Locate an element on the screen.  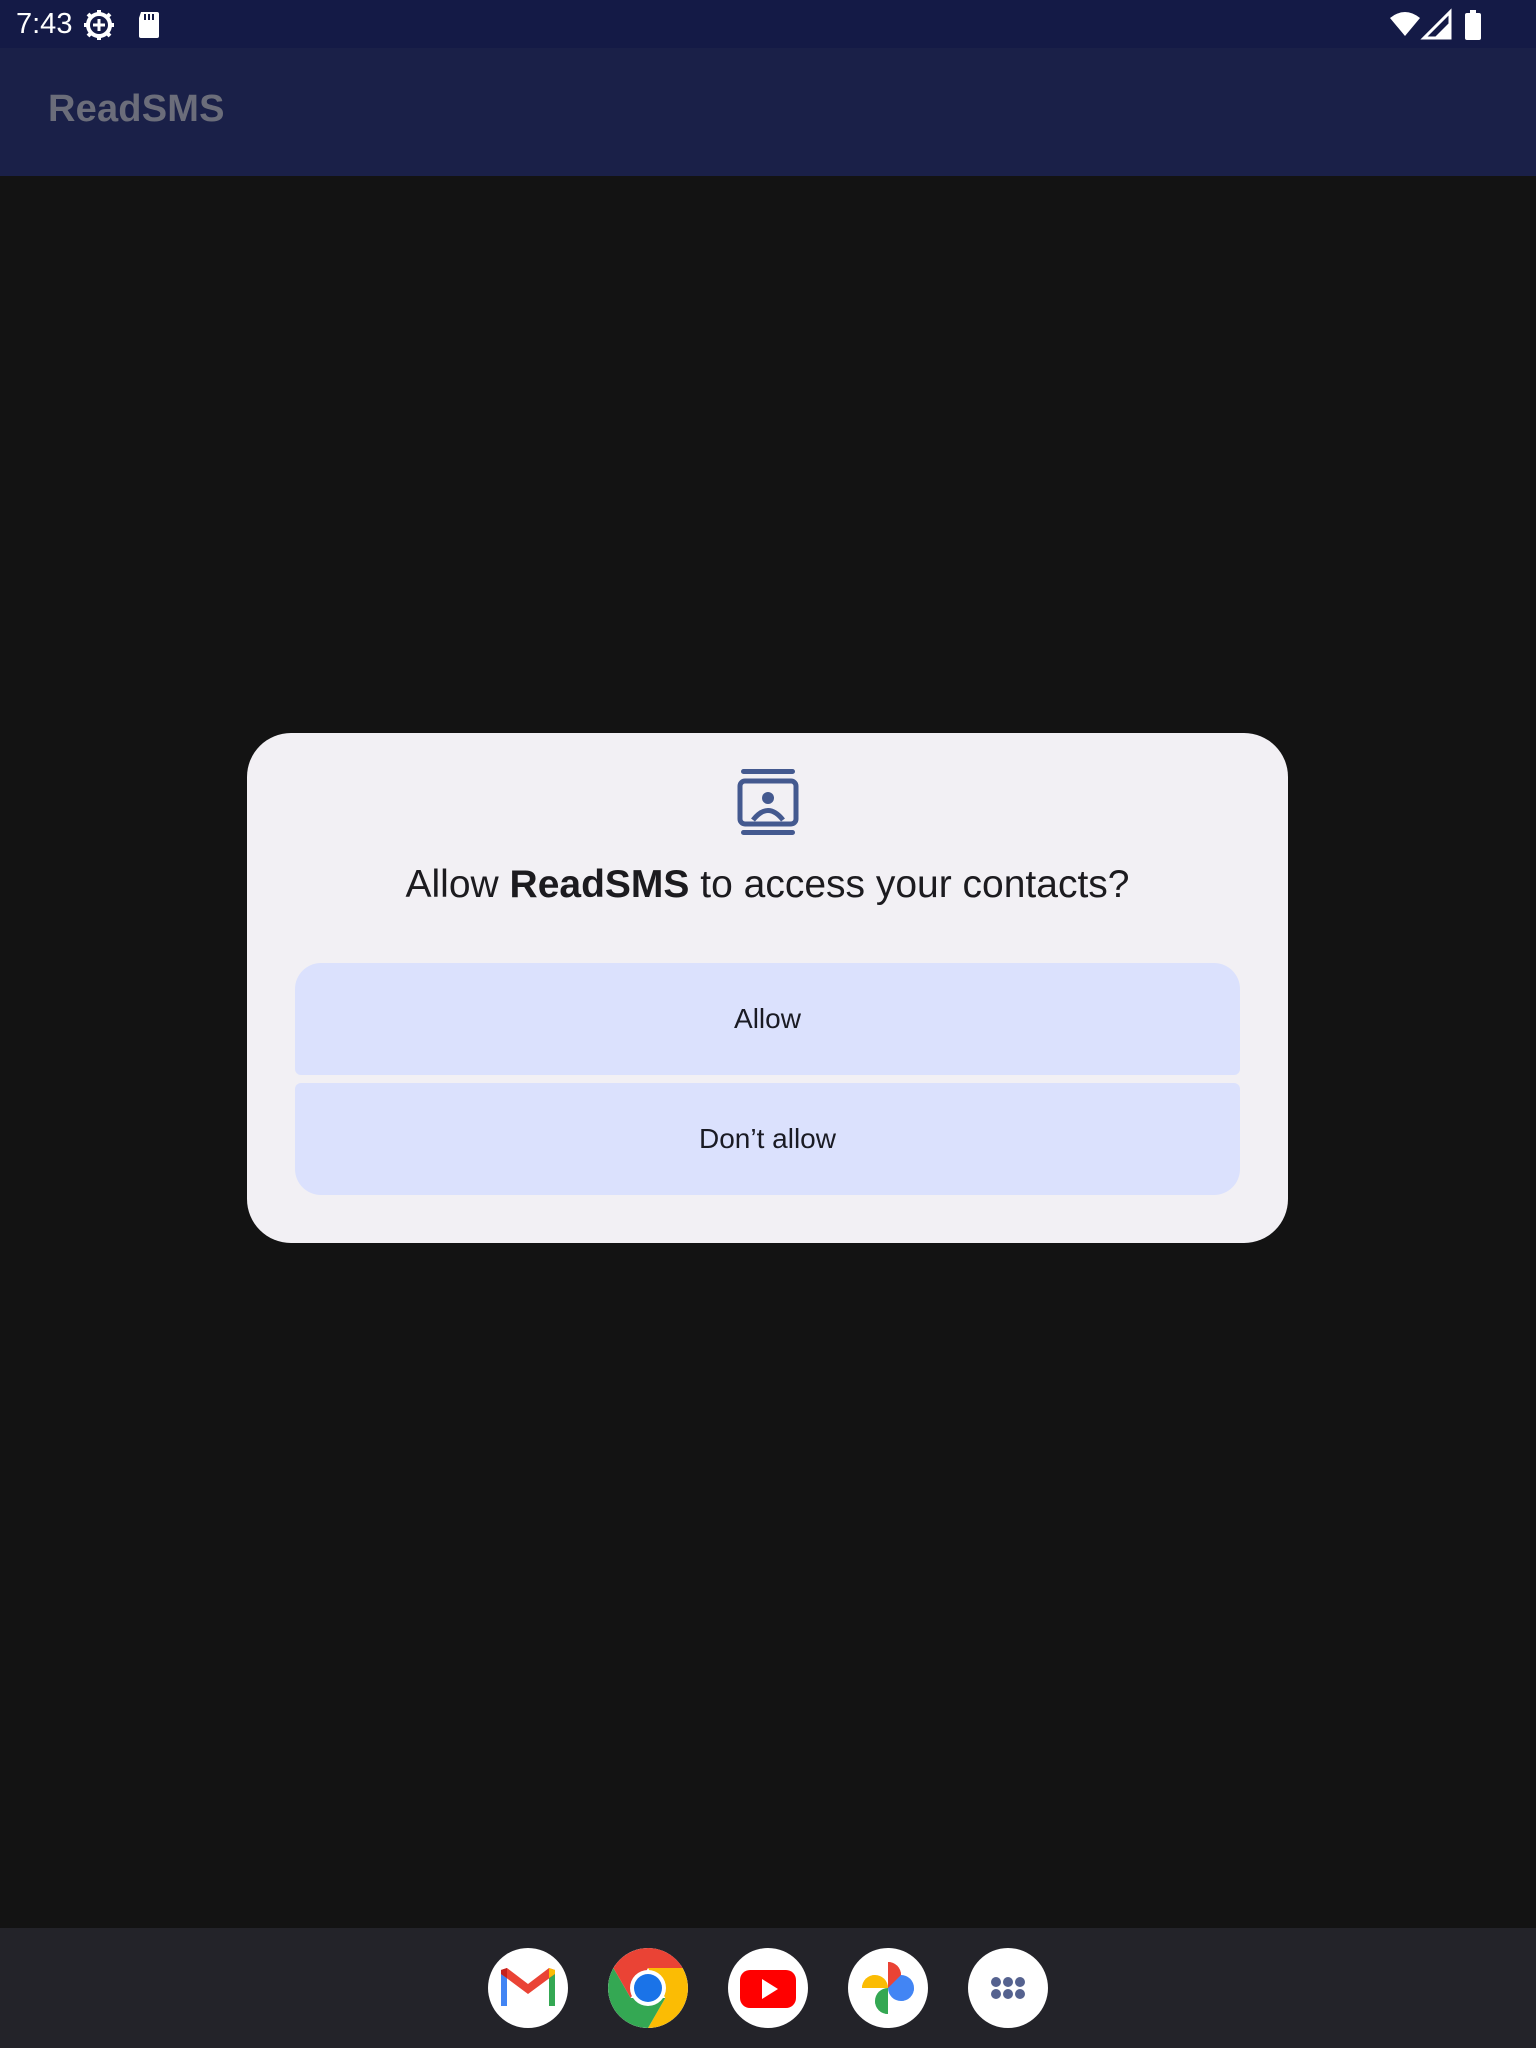
status-bar: 7:43 is located at coordinates (768, 24).